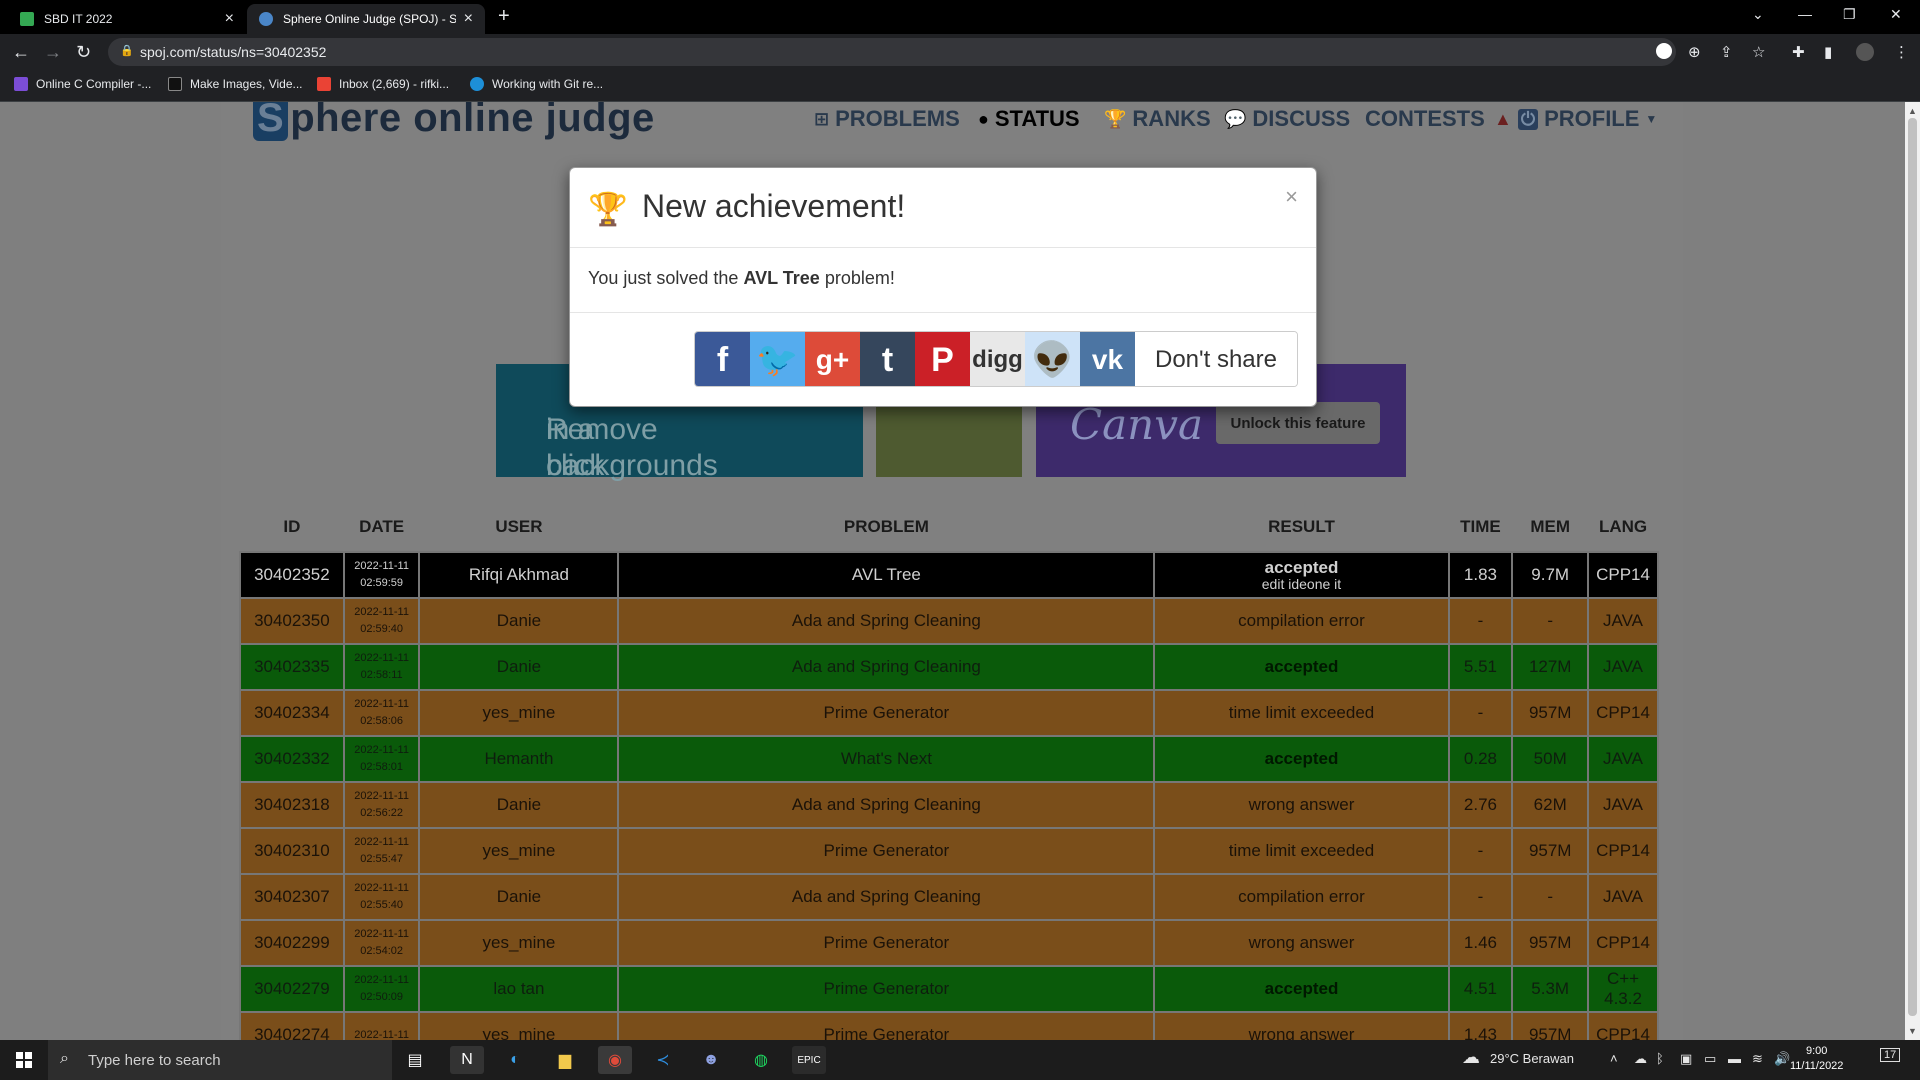  Describe the element at coordinates (1912, 567) in the screenshot. I see `scrollbar-thumb` at that location.